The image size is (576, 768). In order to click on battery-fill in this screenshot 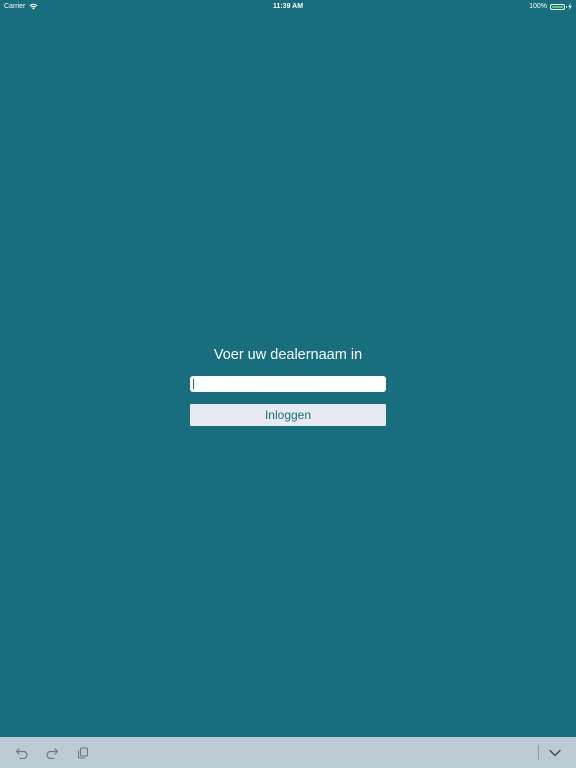, I will do `click(557, 6)`.